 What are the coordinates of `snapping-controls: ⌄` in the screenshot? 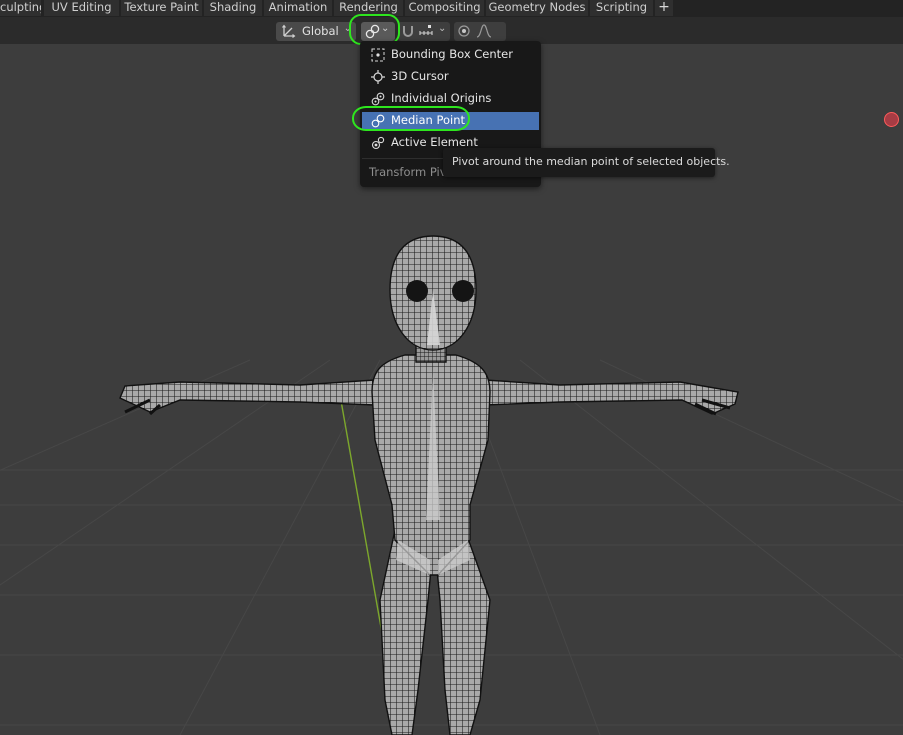 It's located at (424, 31).